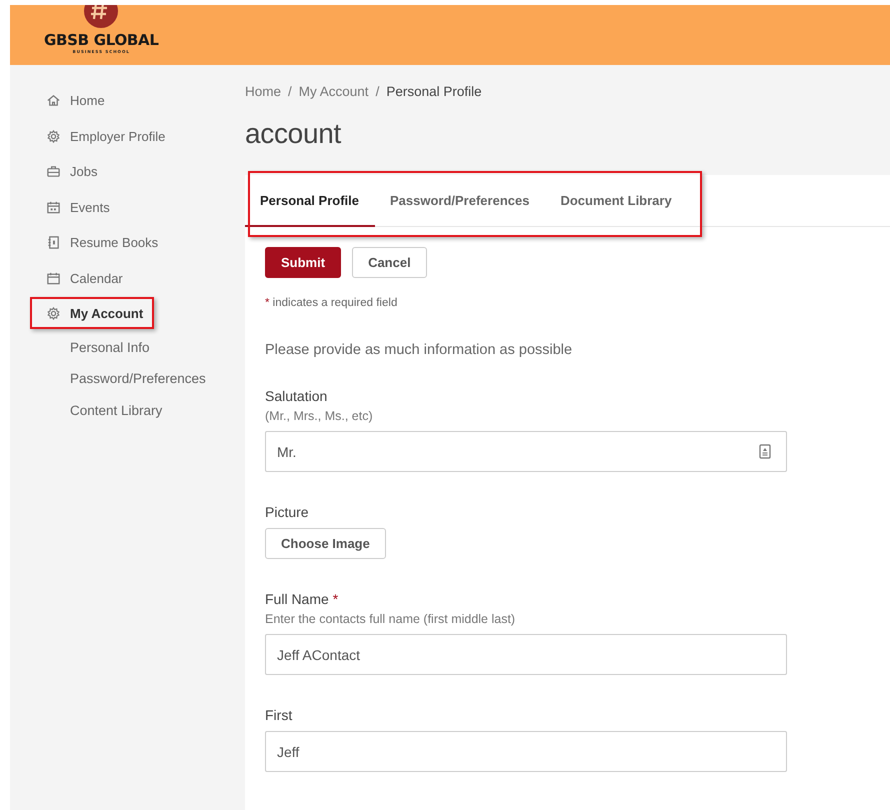 This screenshot has width=890, height=810. I want to click on input-field: Jeff, so click(526, 751).